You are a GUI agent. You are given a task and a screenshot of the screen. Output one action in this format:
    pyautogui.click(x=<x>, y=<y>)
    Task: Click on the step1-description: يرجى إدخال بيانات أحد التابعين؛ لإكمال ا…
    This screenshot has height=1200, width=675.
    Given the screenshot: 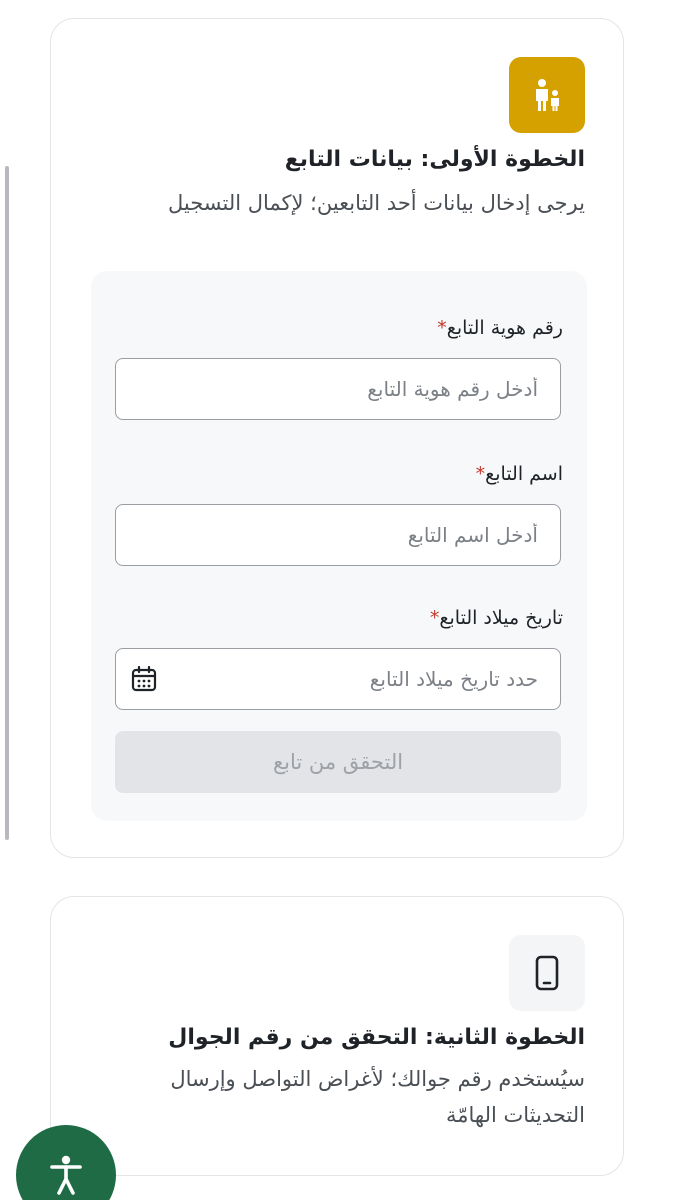 What is the action you would take?
    pyautogui.click(x=376, y=203)
    